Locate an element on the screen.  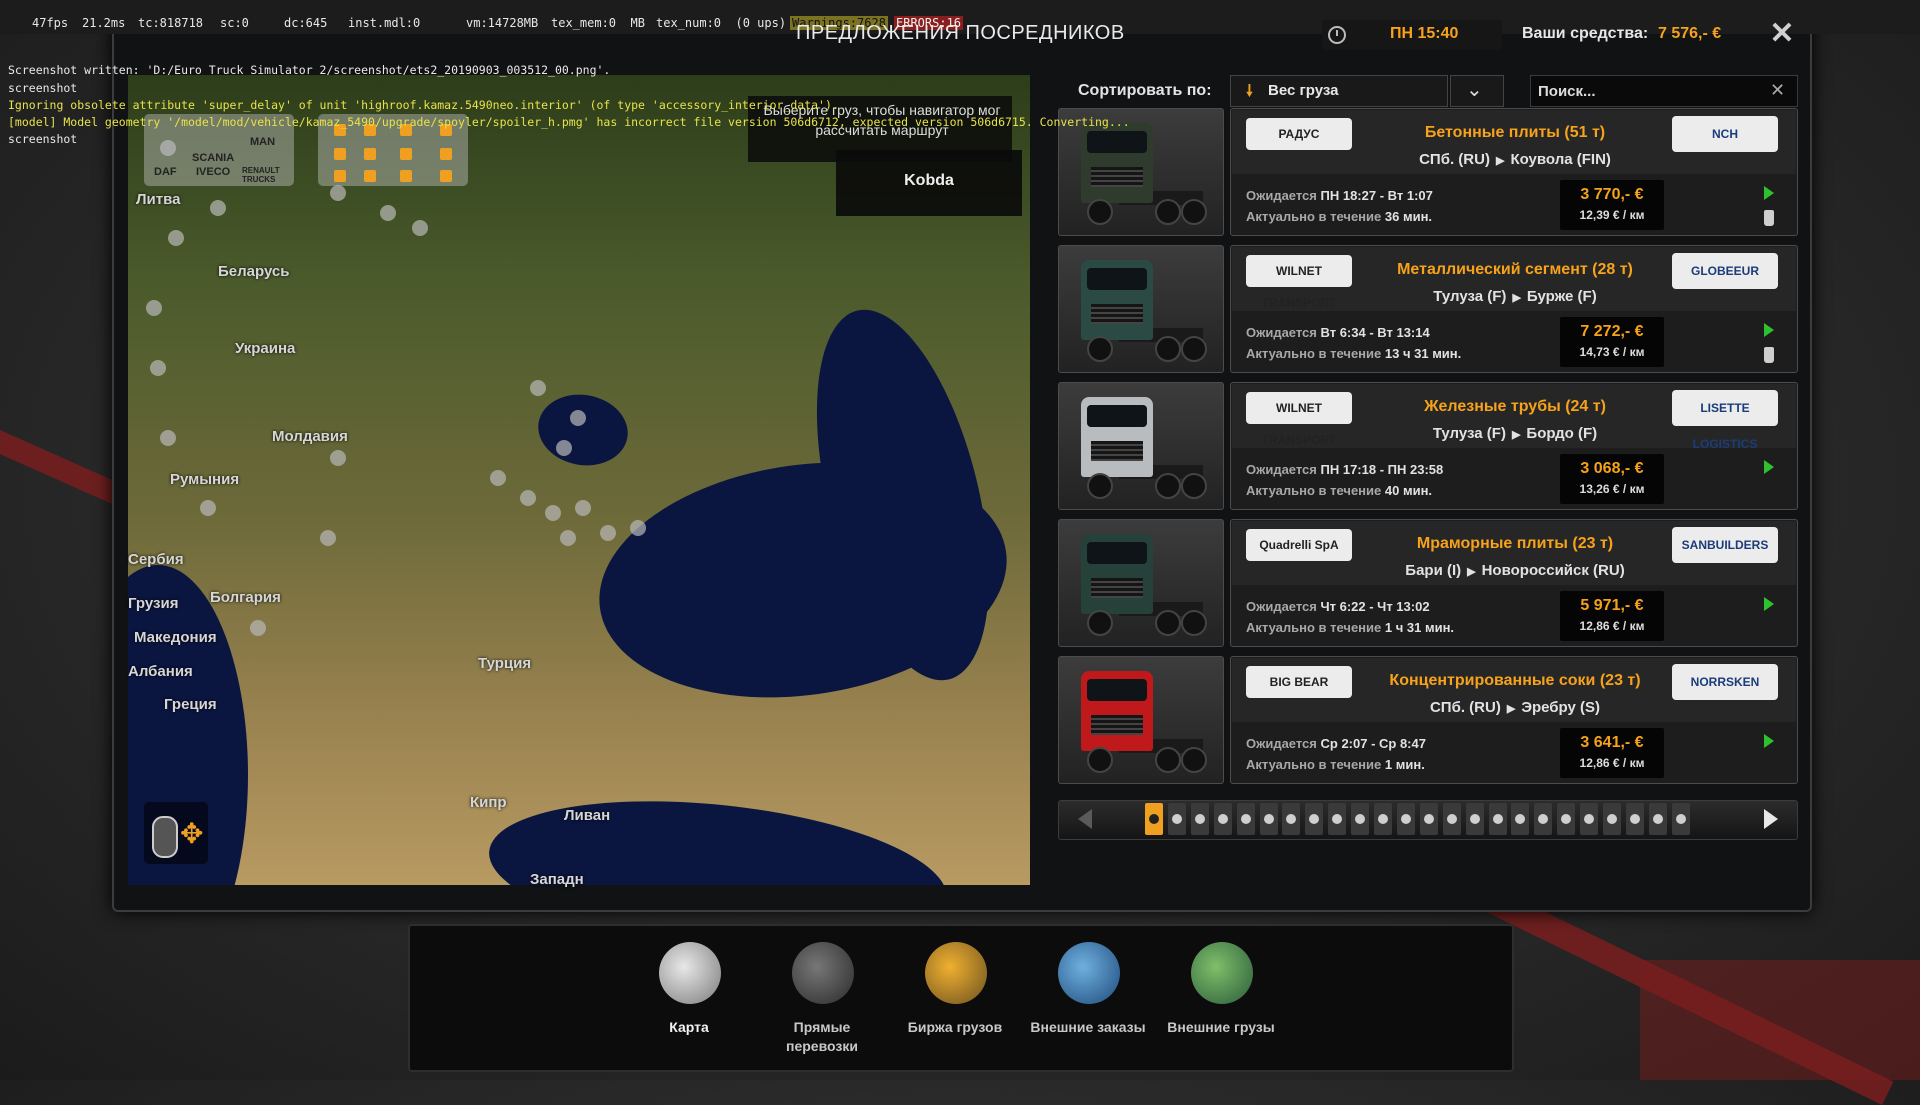
valid-label: Актуально в течение is located at coordinates (1314, 490).